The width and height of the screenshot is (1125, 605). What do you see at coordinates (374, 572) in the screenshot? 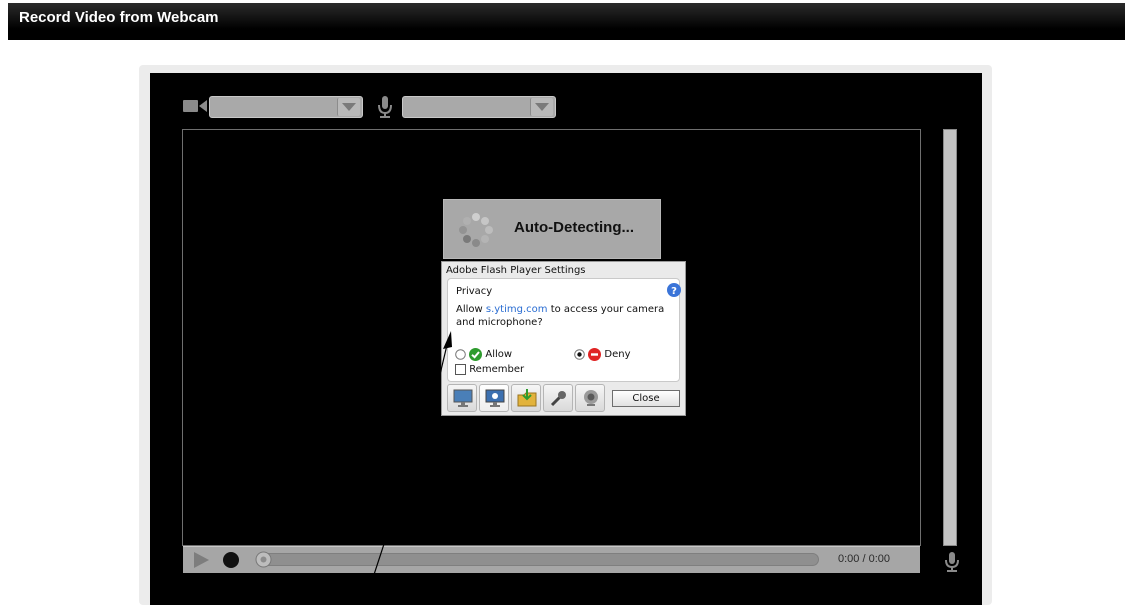
I see `annotation-line` at bounding box center [374, 572].